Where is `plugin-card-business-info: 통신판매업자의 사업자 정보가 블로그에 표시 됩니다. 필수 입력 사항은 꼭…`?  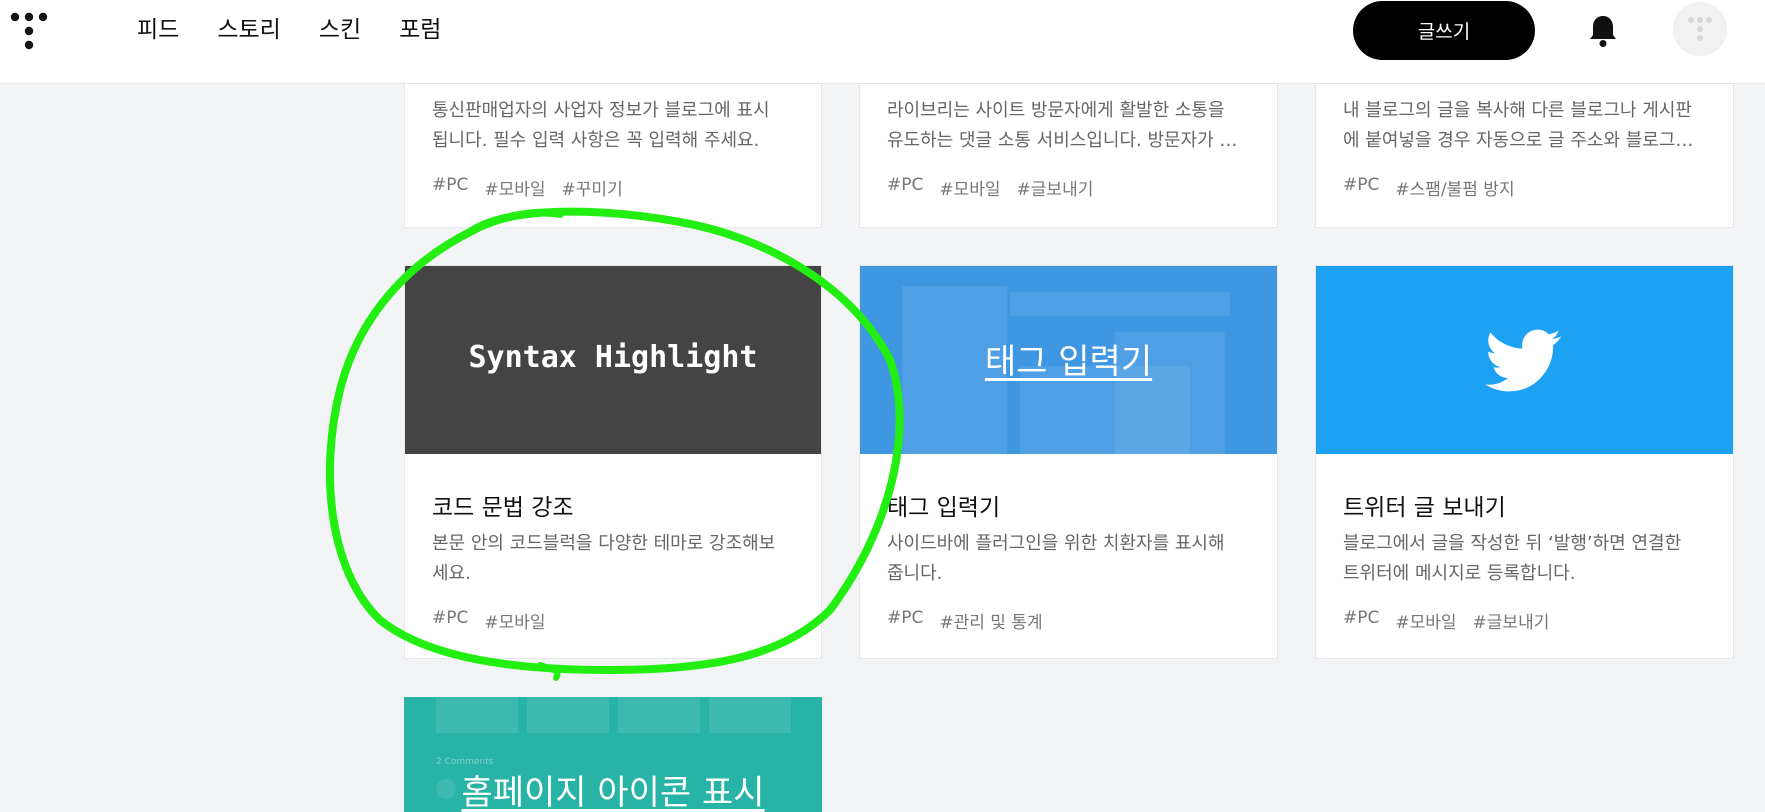 plugin-card-business-info: 통신판매업자의 사업자 정보가 블로그에 표시 됩니다. 필수 입력 사항은 꼭… is located at coordinates (613, 144).